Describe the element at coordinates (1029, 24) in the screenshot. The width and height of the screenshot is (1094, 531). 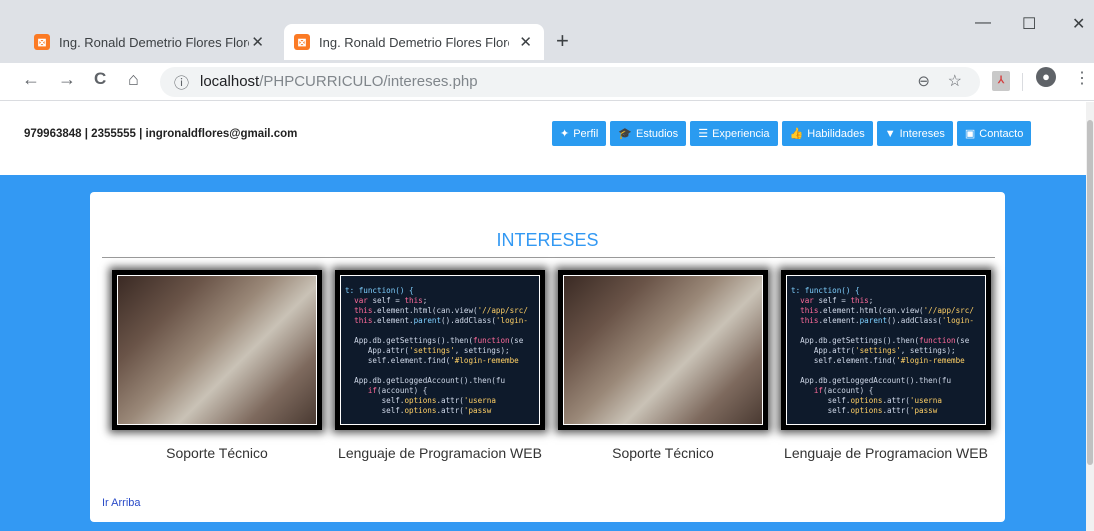
I see `maximize-button: ☐` at that location.